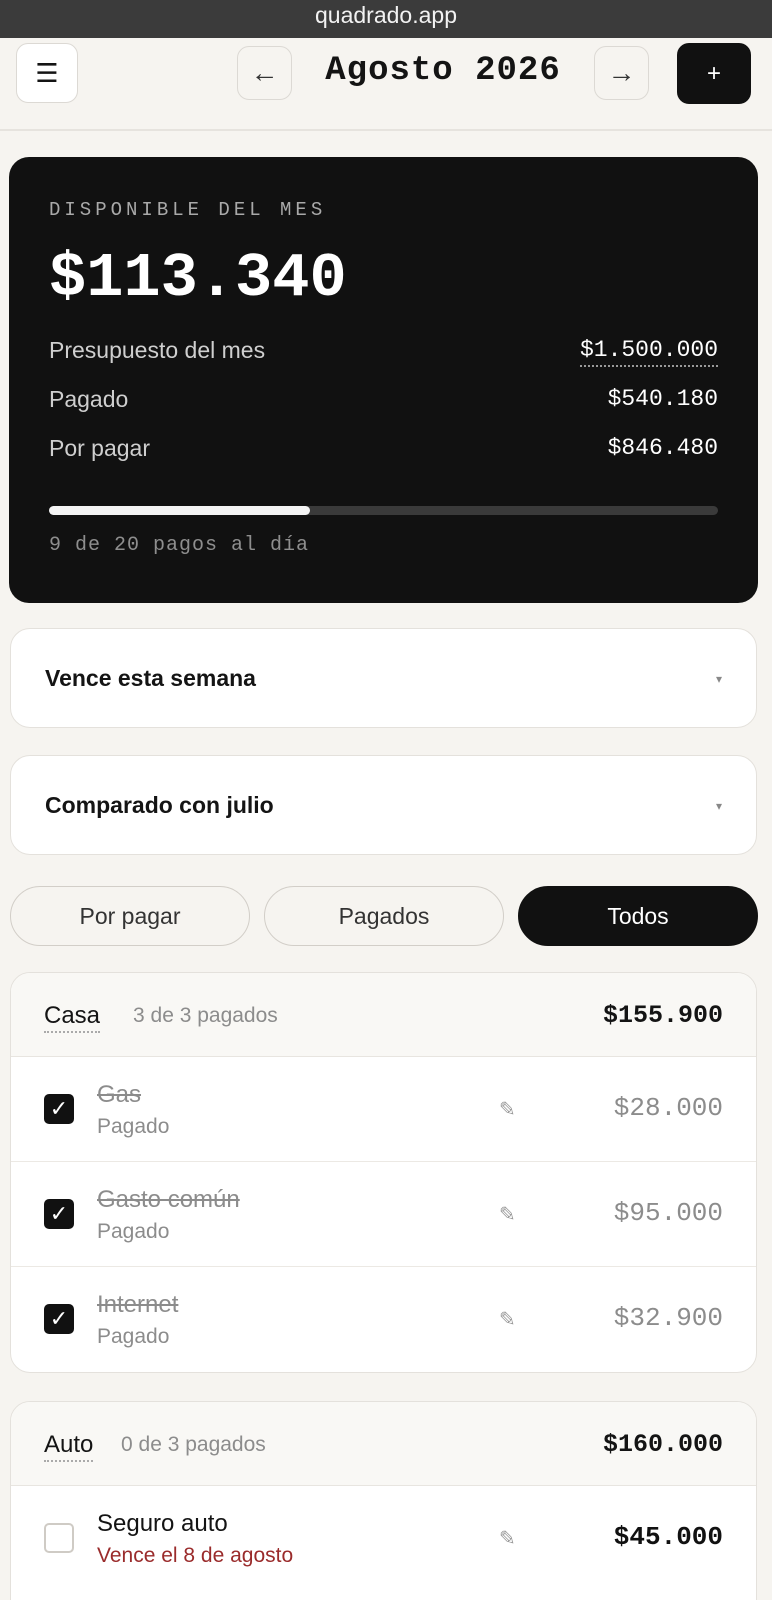  What do you see at coordinates (193, 1444) in the screenshot?
I see `category-count: 0 de 3 pagados` at bounding box center [193, 1444].